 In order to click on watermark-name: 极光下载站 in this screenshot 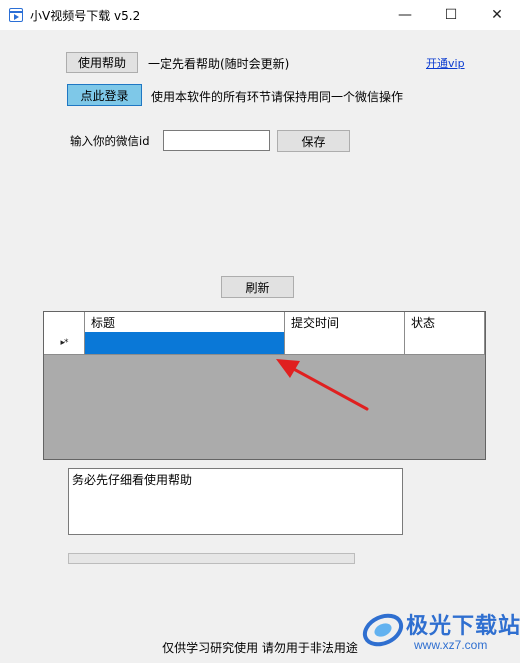, I will do `click(463, 626)`.